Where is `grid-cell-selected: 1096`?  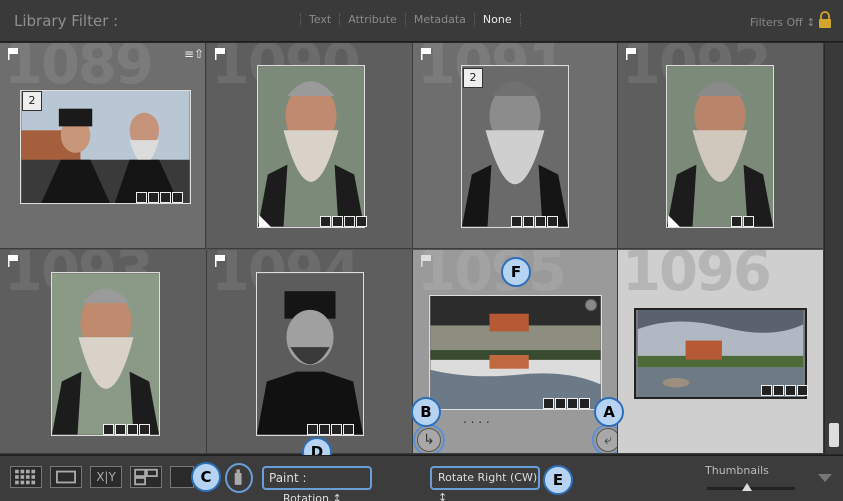 grid-cell-selected: 1096 is located at coordinates (721, 352).